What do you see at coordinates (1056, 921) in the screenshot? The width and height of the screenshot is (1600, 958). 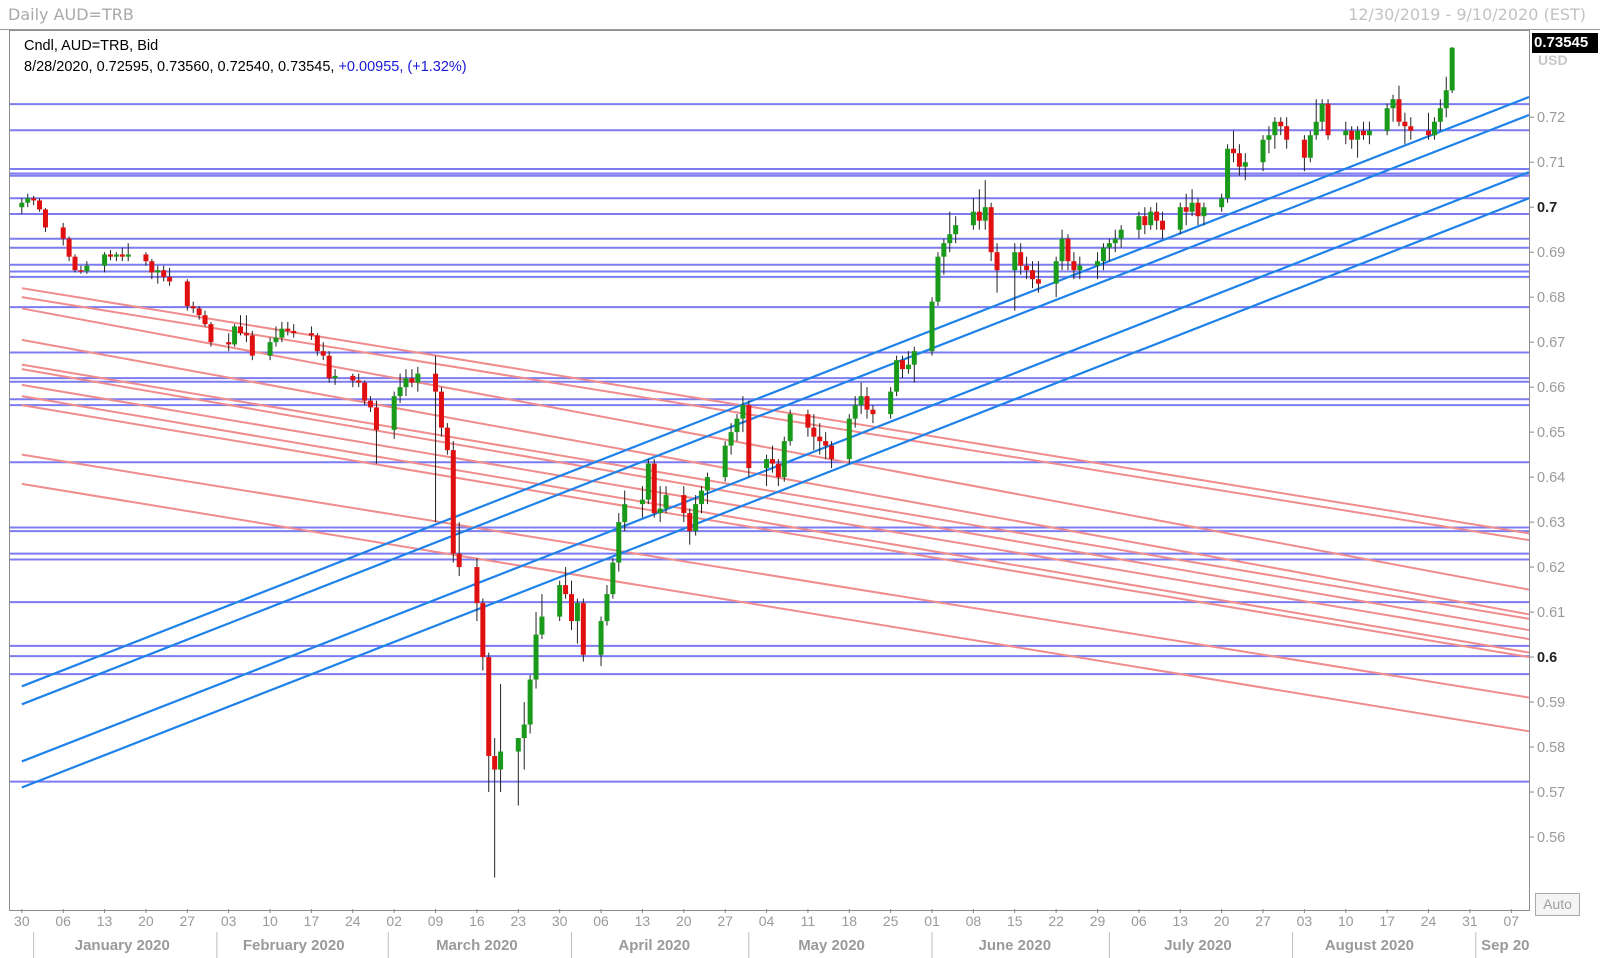 I see `x-day-label: 22` at bounding box center [1056, 921].